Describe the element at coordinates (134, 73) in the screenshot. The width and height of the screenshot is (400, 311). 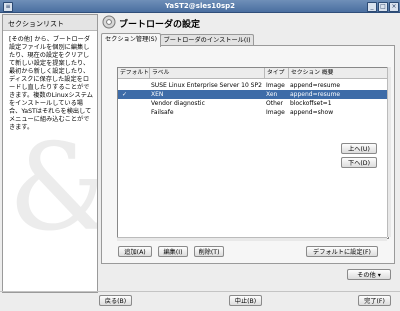
I see `column-header-default: デフォルト` at that location.